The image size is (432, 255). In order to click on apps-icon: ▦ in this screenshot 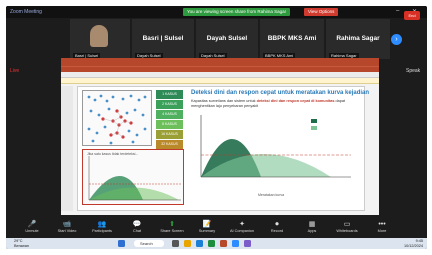, I will do `click(312, 224)`.